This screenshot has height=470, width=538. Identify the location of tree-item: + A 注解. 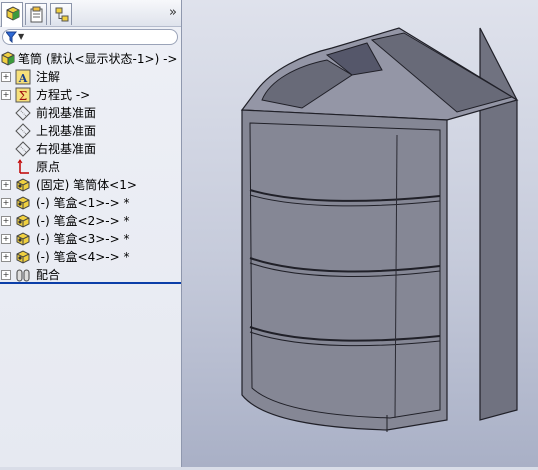
(90, 77).